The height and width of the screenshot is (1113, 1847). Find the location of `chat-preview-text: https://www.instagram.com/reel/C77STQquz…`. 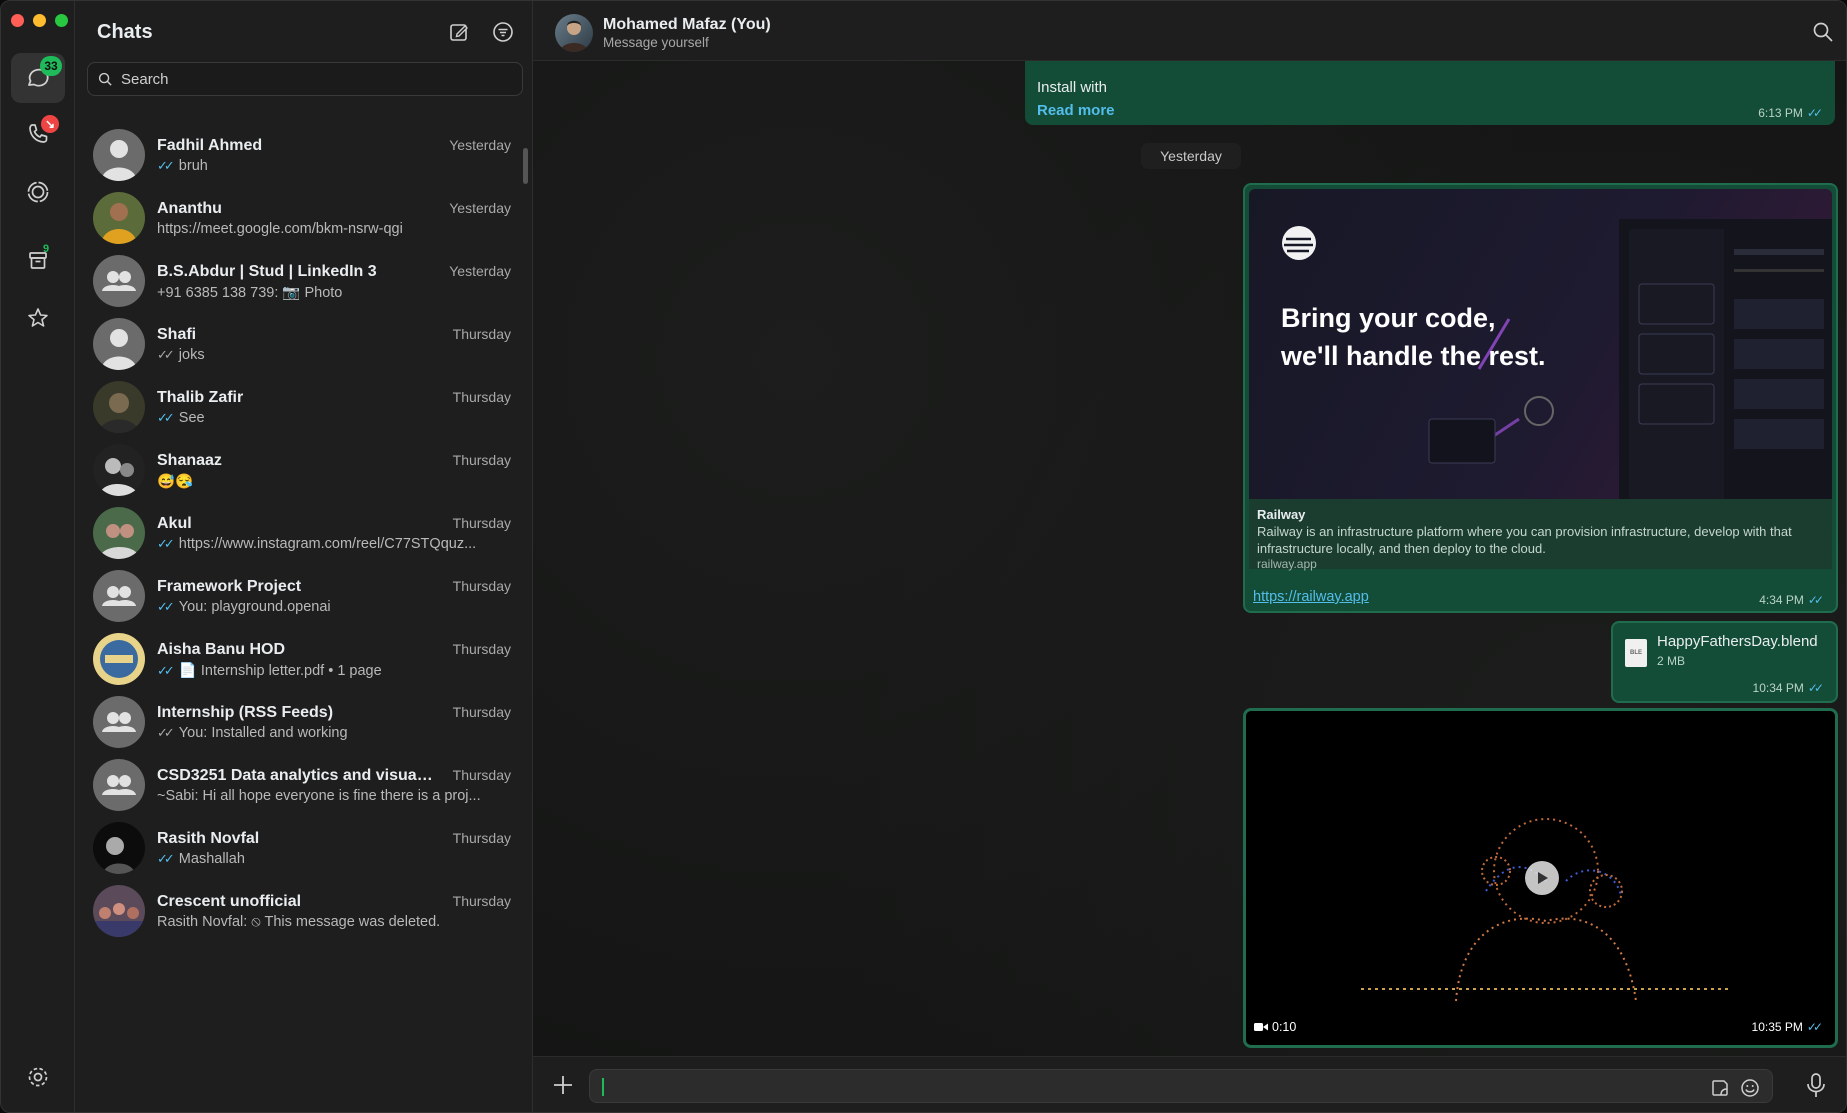

chat-preview-text: https://www.instagram.com/reel/C77STQquz… is located at coordinates (327, 544).